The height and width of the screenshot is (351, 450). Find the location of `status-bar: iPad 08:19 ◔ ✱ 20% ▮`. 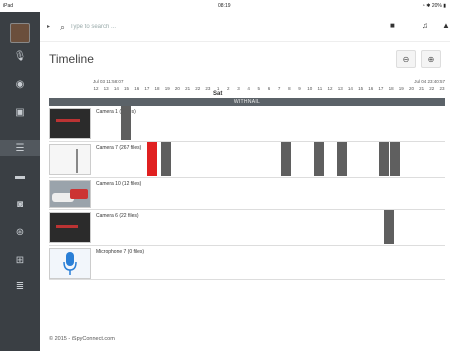

status-bar: iPad 08:19 ◔ ✱ 20% ▮ is located at coordinates (225, 6).